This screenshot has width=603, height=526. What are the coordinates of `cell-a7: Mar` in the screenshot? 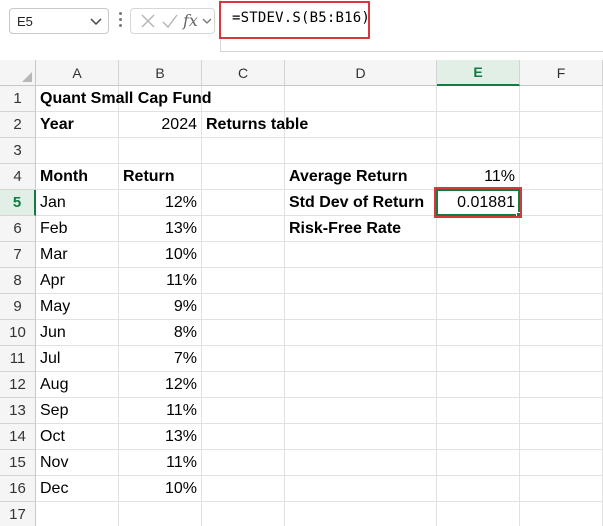 It's located at (77, 255).